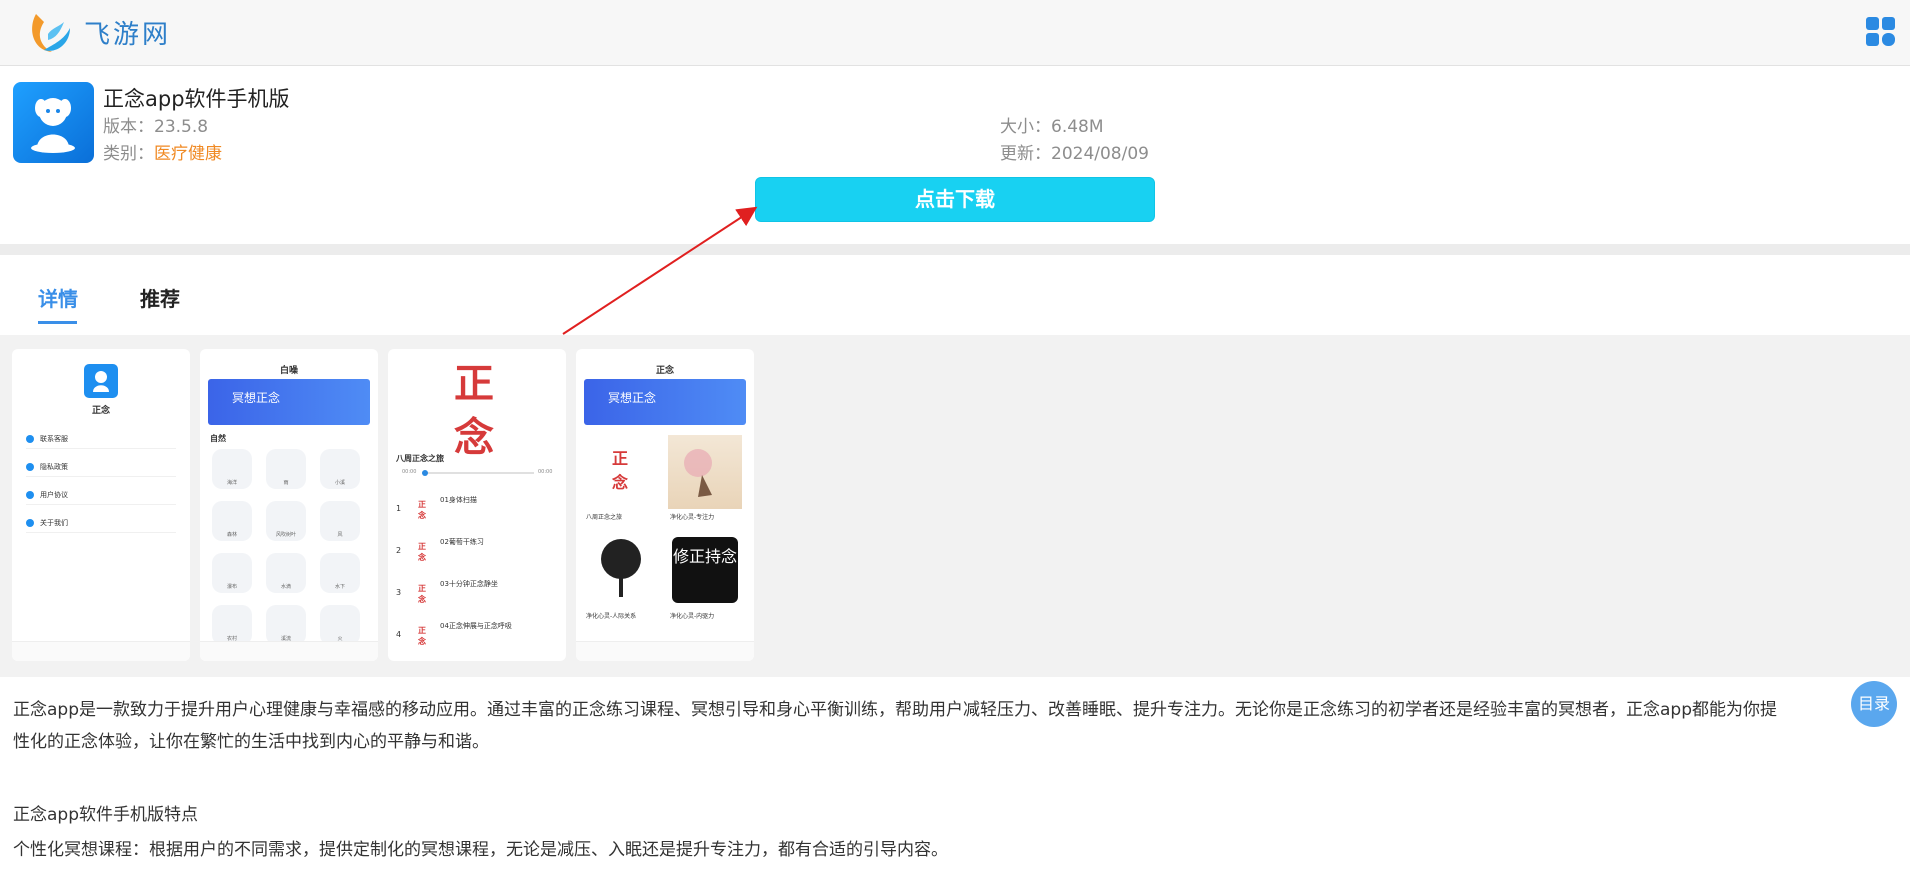 The image size is (1910, 885). Describe the element at coordinates (231, 483) in the screenshot. I see `sound-tile-label: 海洋` at that location.